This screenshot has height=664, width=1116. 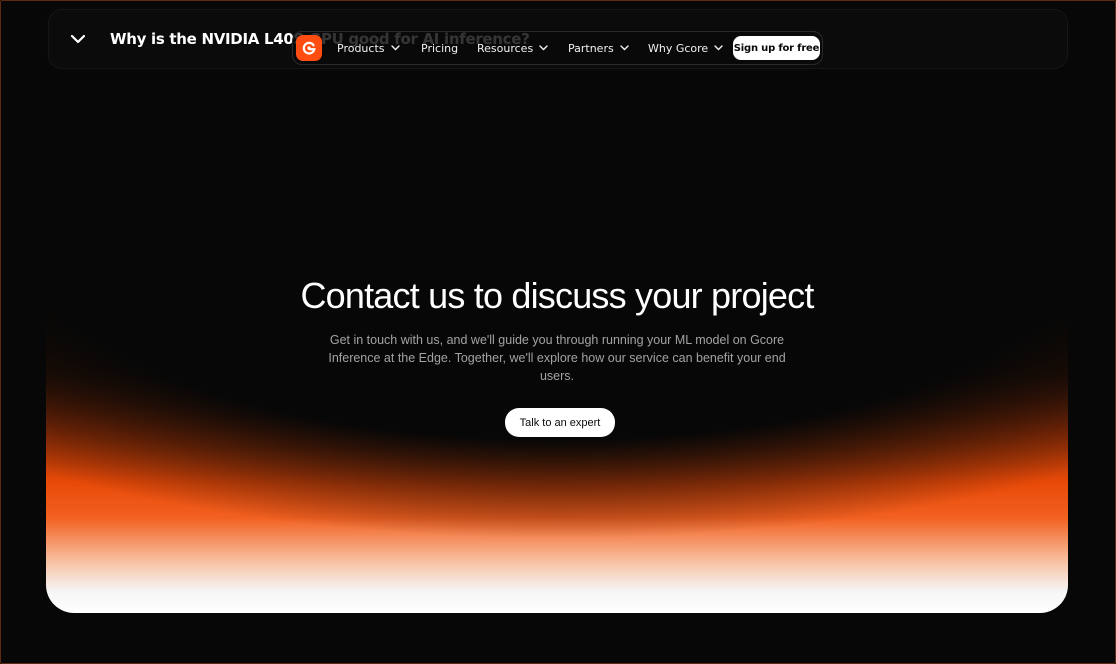 What do you see at coordinates (557, 219) in the screenshot?
I see `hero-top-fade` at bounding box center [557, 219].